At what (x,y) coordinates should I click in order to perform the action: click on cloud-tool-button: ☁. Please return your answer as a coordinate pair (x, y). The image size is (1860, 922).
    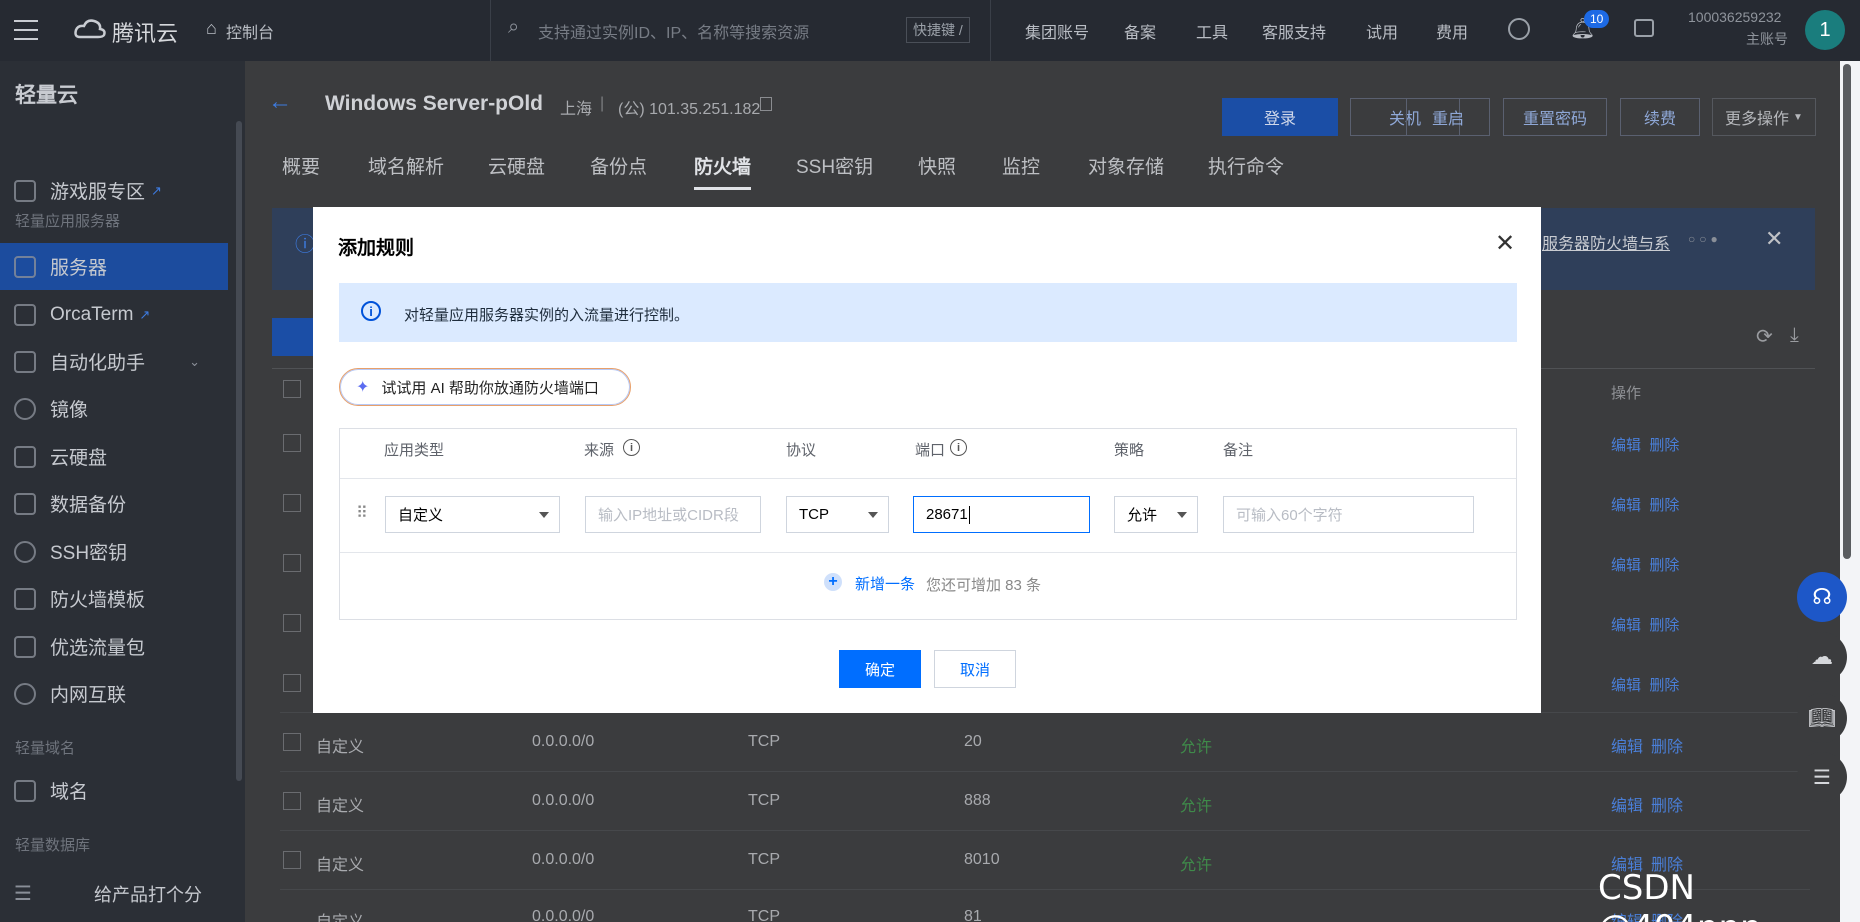
    Looking at the image, I should click on (1822, 657).